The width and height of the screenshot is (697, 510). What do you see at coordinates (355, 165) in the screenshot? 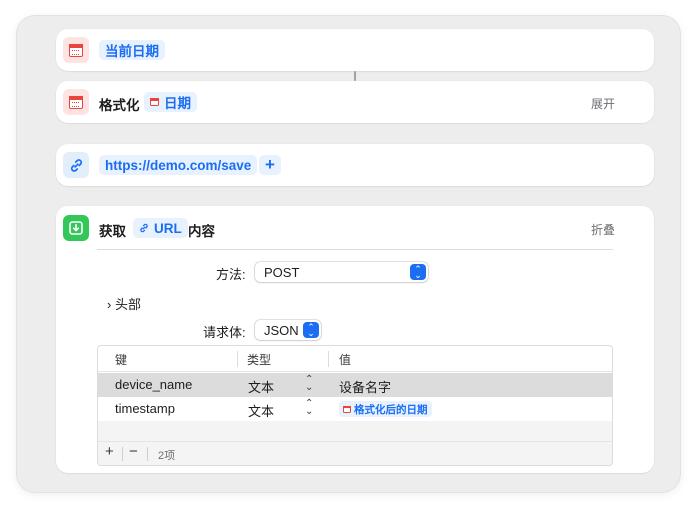
I see `action-url: https://demo.com/save +` at bounding box center [355, 165].